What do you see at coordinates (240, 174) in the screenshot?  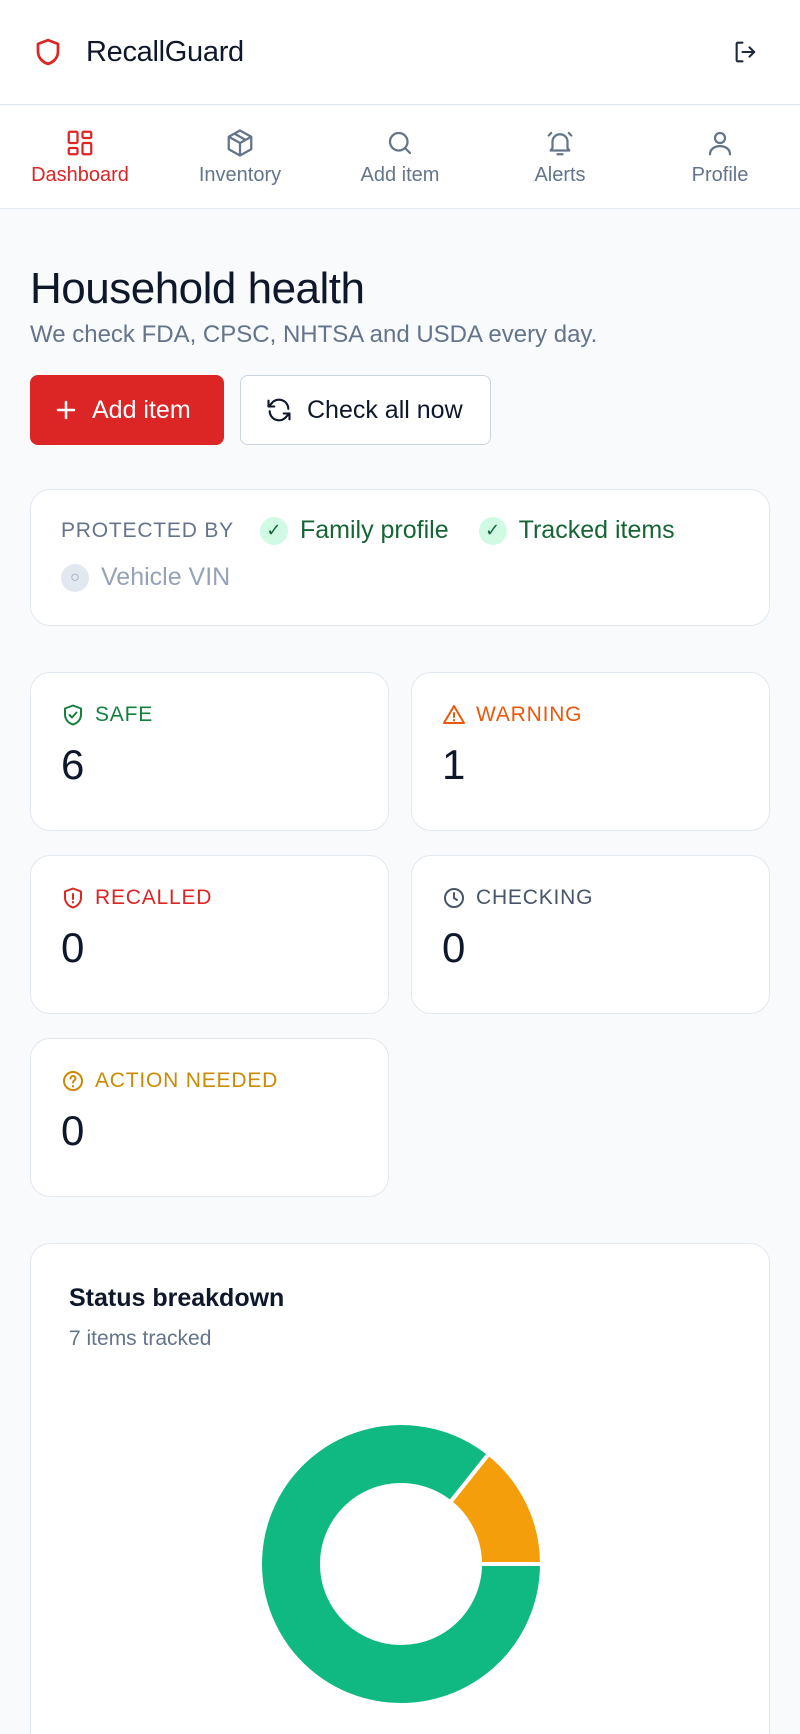 I see `nav-label: Inventory` at bounding box center [240, 174].